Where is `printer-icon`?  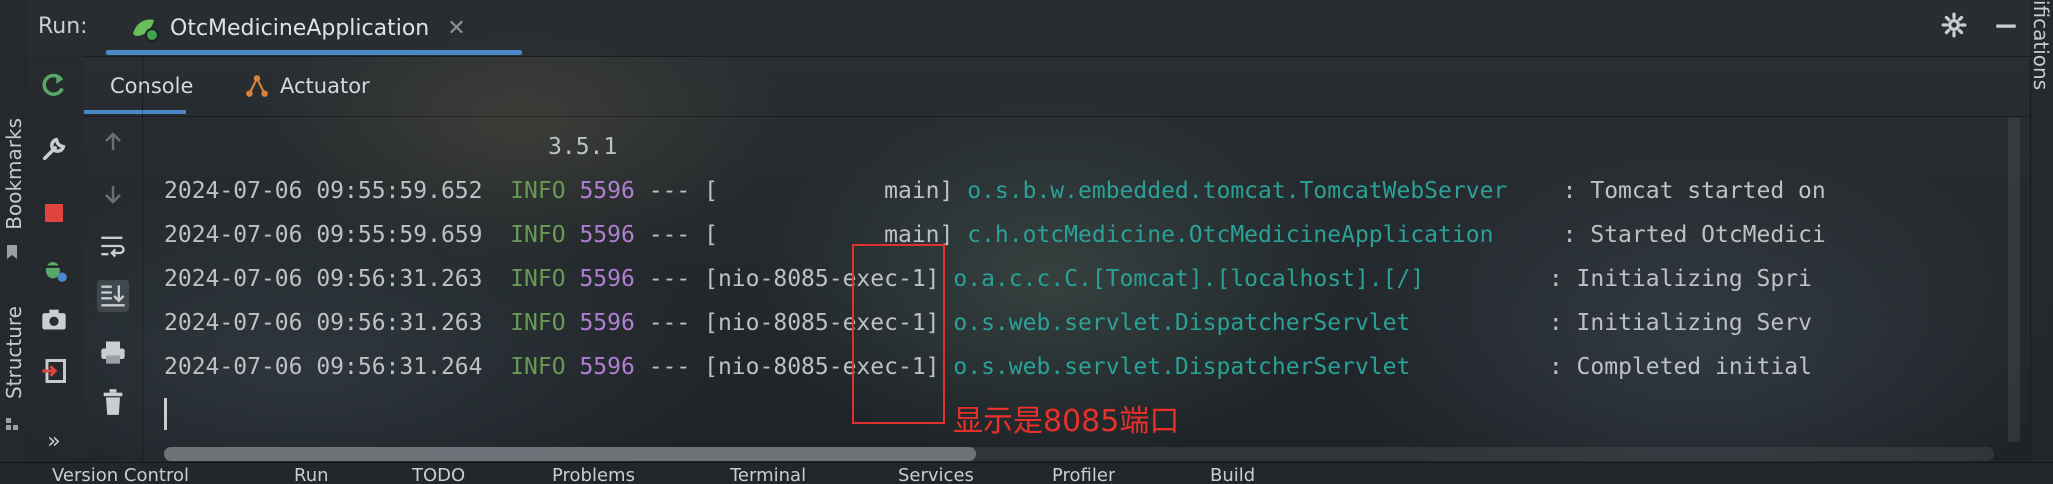 printer-icon is located at coordinates (113, 352).